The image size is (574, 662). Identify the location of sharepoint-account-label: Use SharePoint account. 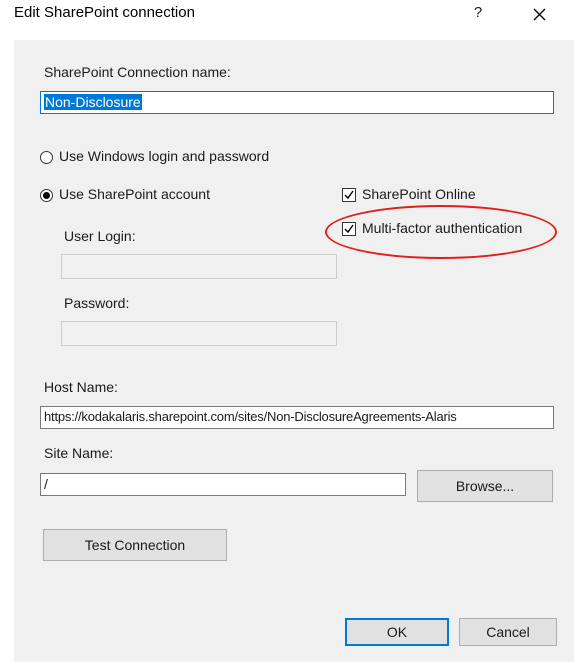
(134, 194).